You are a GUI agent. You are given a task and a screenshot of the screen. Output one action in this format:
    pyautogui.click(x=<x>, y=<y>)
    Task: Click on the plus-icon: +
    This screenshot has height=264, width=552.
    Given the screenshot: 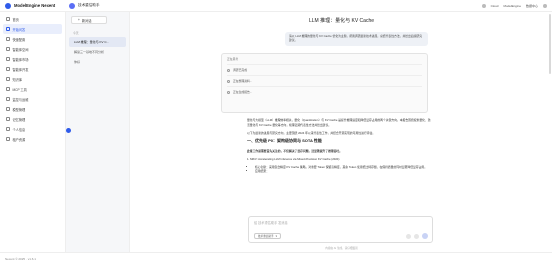 What is the action you would take?
    pyautogui.click(x=79, y=20)
    